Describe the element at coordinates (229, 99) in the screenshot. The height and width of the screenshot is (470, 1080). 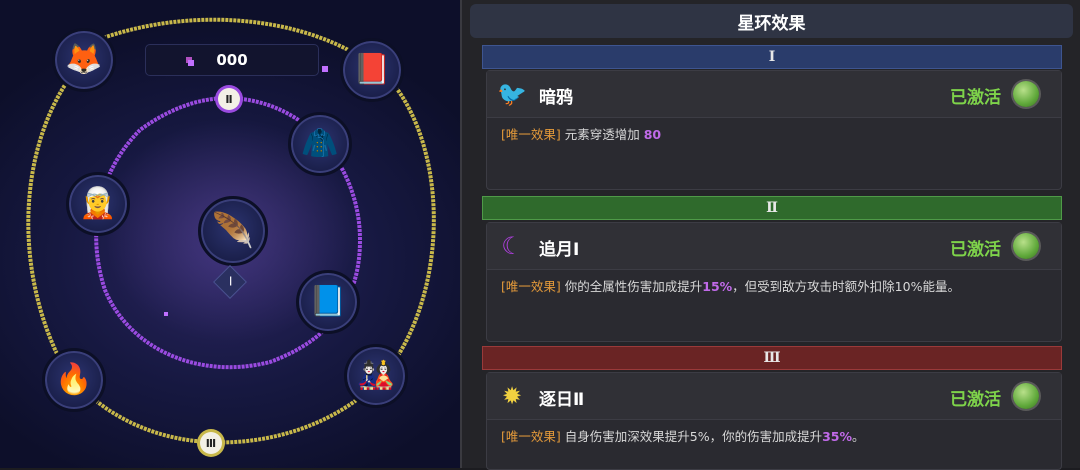
I see `ring-ii-tag: Ⅱ` at that location.